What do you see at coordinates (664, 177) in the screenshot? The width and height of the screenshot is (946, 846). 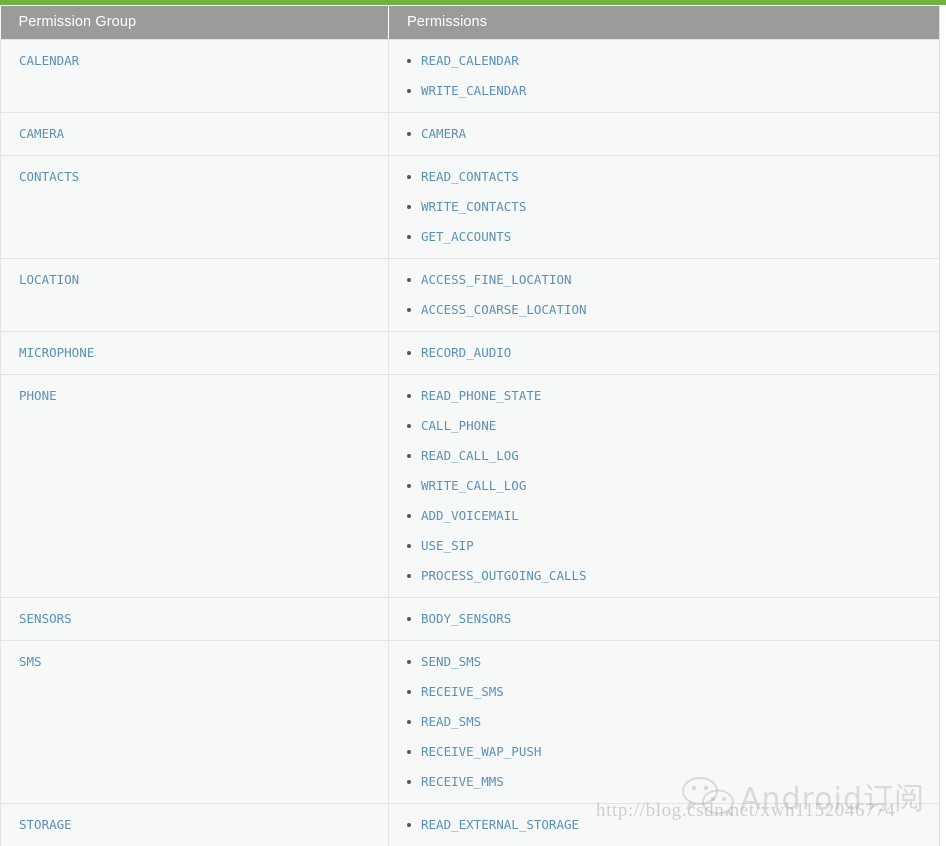 I see `permission-item: READ_CONTACTS` at bounding box center [664, 177].